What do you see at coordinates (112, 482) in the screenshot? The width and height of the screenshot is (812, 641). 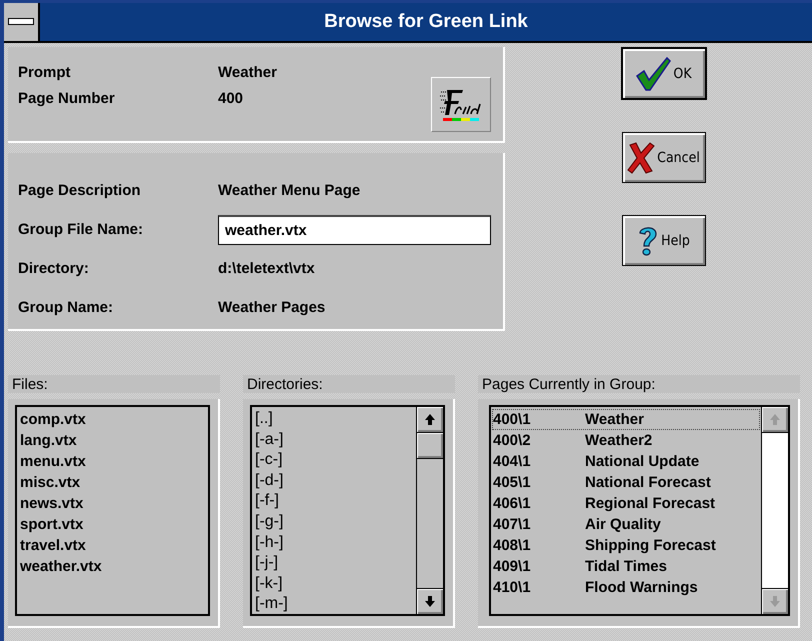 I see `file-item: misc.vtx` at bounding box center [112, 482].